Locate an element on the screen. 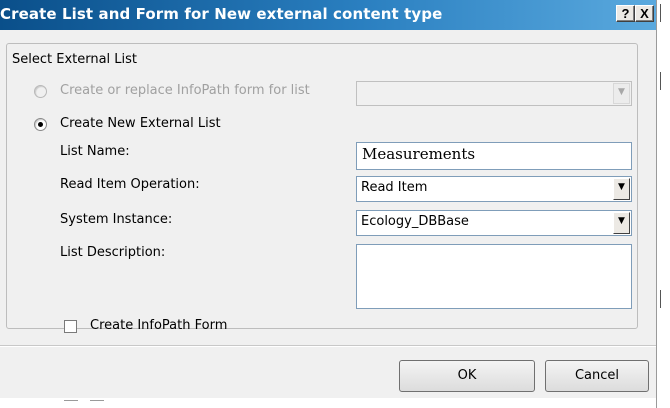 The width and height of the screenshot is (670, 408). list-description-textarea is located at coordinates (494, 276).